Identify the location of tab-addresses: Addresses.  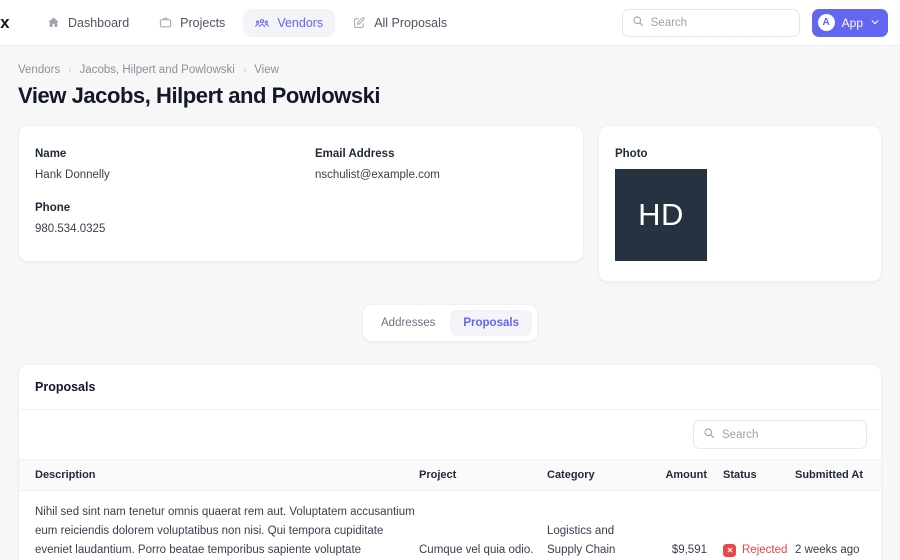
(408, 323).